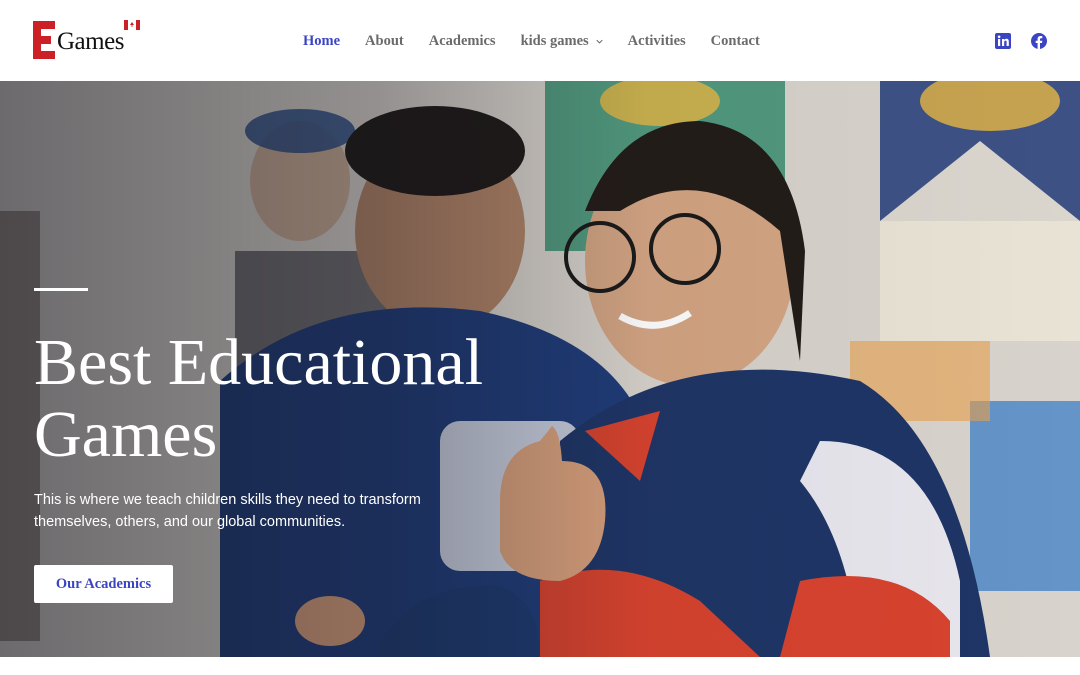  Describe the element at coordinates (44, 40) in the screenshot. I see `logo-e-mark` at that location.